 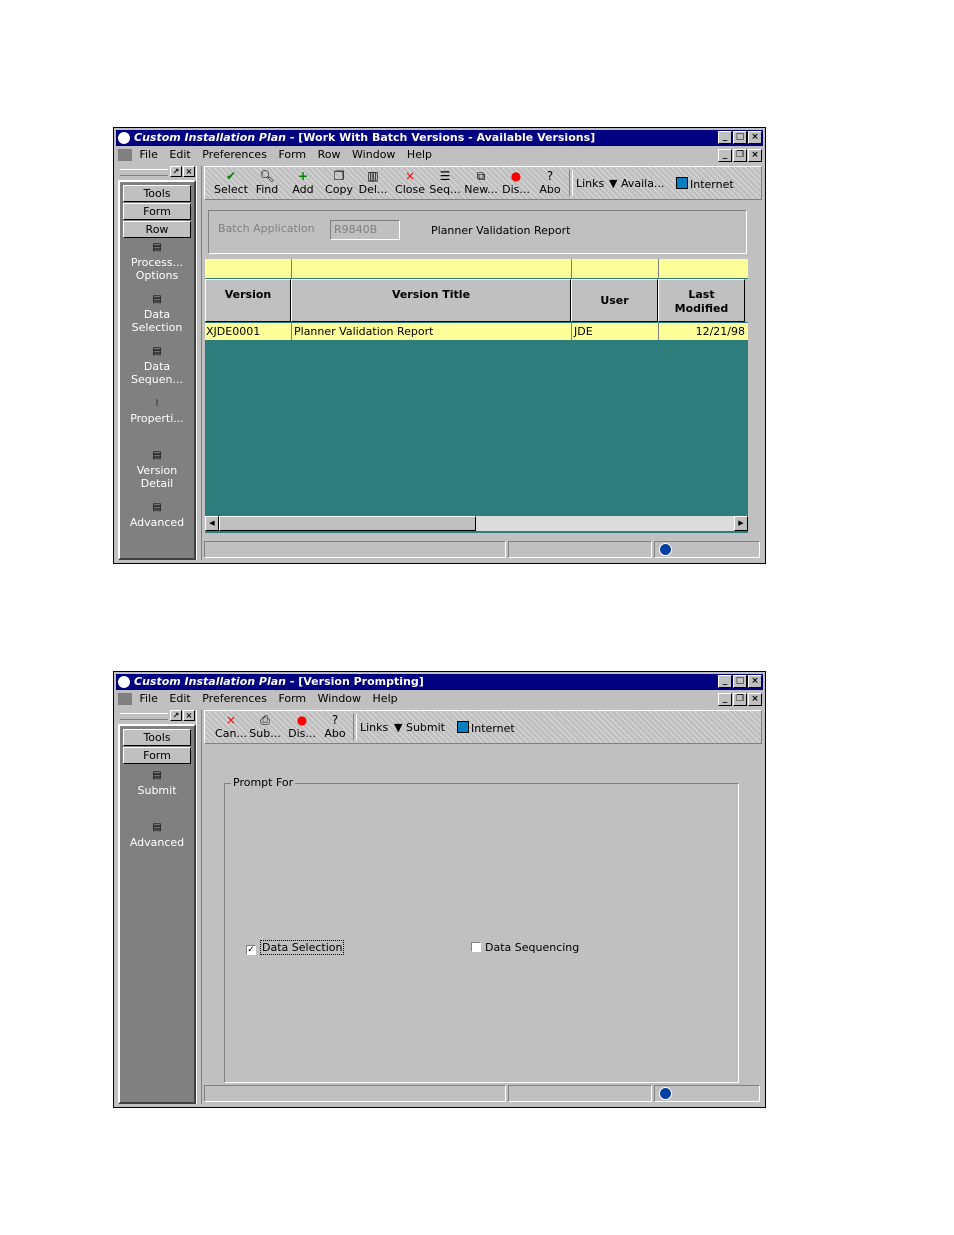 I want to click on horizontal-scrollbar: ◀ ▶, so click(x=476, y=523).